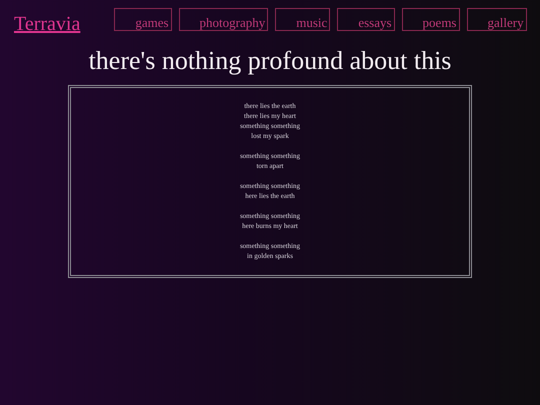 This screenshot has width=540, height=405. What do you see at coordinates (496, 19) in the screenshot?
I see `nav-link: gallery` at bounding box center [496, 19].